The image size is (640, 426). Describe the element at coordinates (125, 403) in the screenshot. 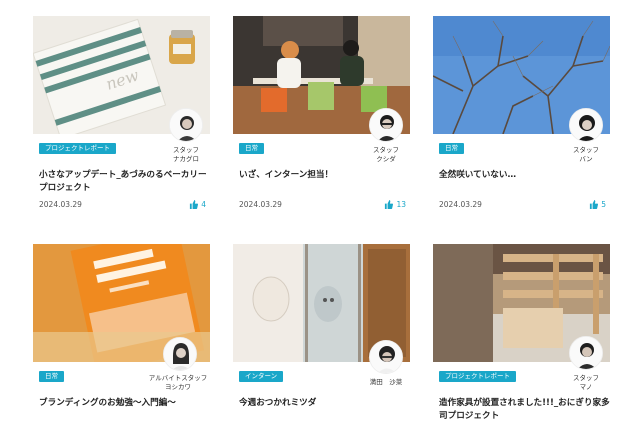

I see `article-title: ブランディングのお勉強〜入門編〜` at that location.